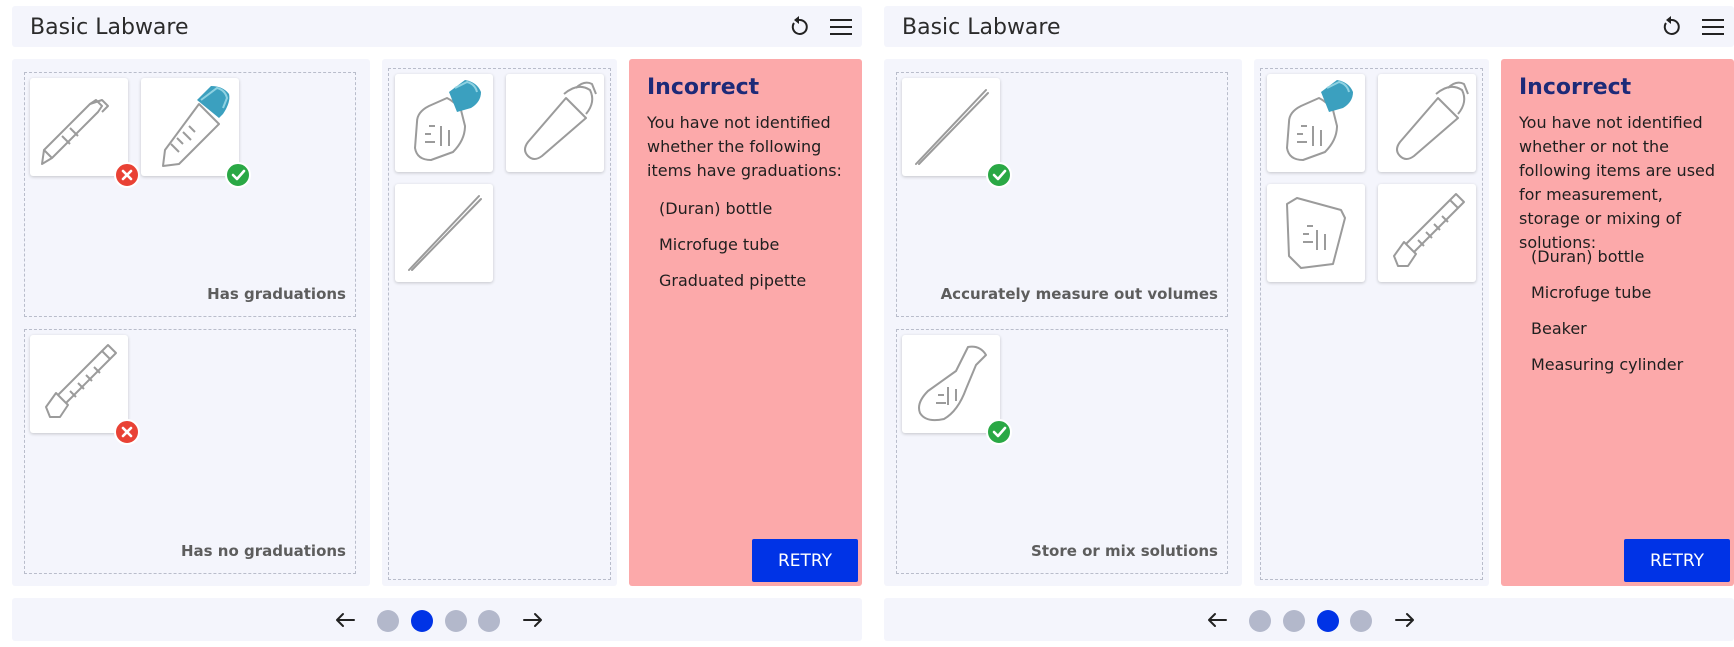 The height and width of the screenshot is (647, 1734). What do you see at coordinates (1607, 364) in the screenshot?
I see `feedback-item: Measuring cylinder` at bounding box center [1607, 364].